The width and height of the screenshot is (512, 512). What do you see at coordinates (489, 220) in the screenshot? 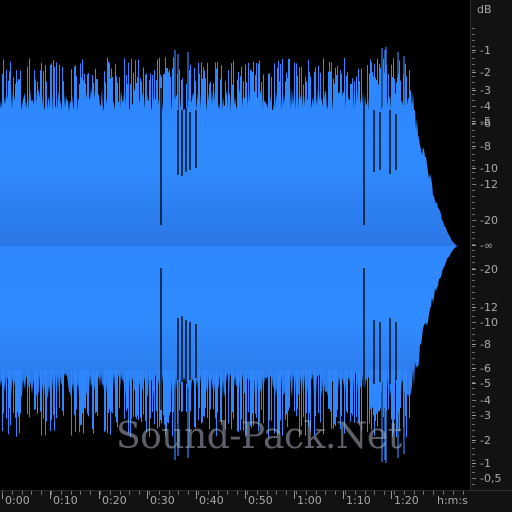
I see `db-tick-label: -20` at bounding box center [489, 220].